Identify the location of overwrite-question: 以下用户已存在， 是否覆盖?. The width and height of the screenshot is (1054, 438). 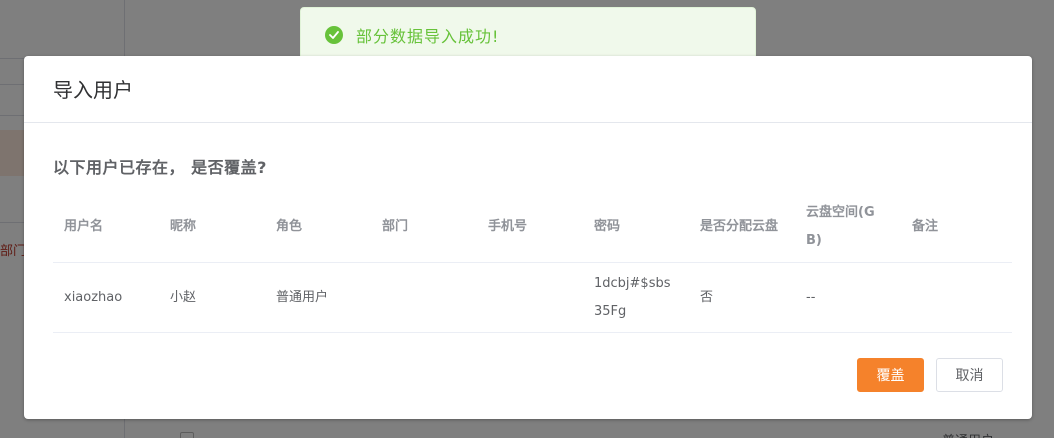
(160, 167).